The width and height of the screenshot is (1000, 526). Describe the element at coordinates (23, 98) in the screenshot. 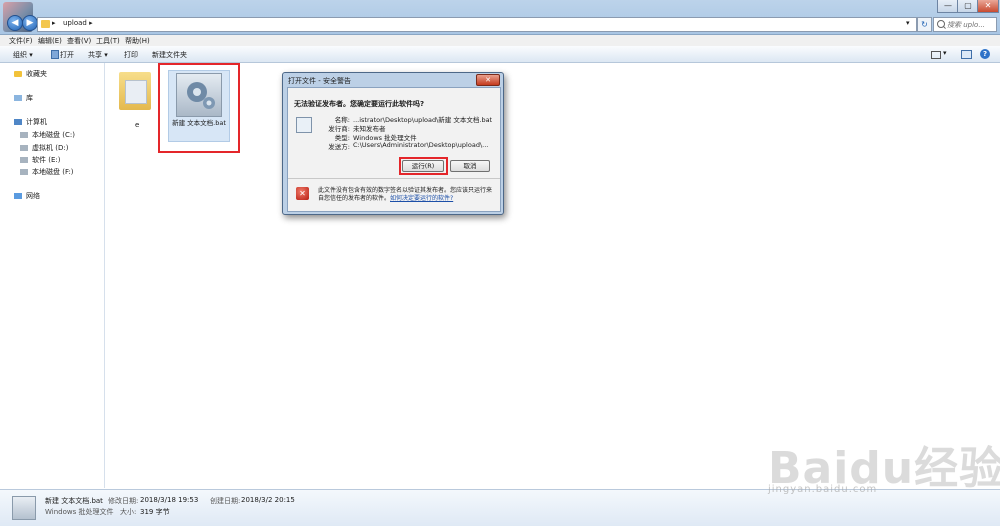

I see `nav-libraries: 库` at that location.